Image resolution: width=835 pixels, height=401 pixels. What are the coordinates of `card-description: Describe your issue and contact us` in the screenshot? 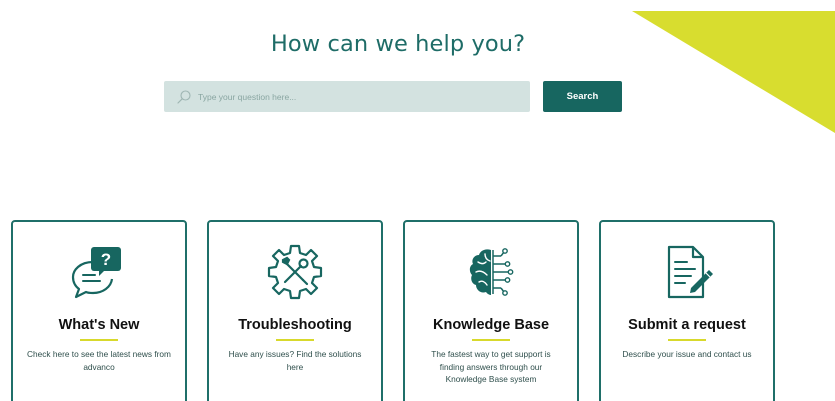 It's located at (687, 354).